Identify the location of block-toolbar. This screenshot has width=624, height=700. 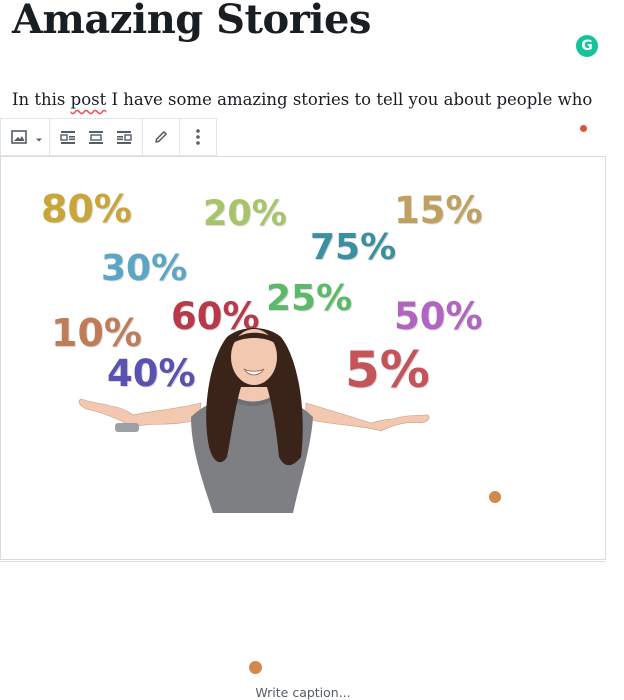
(108, 137).